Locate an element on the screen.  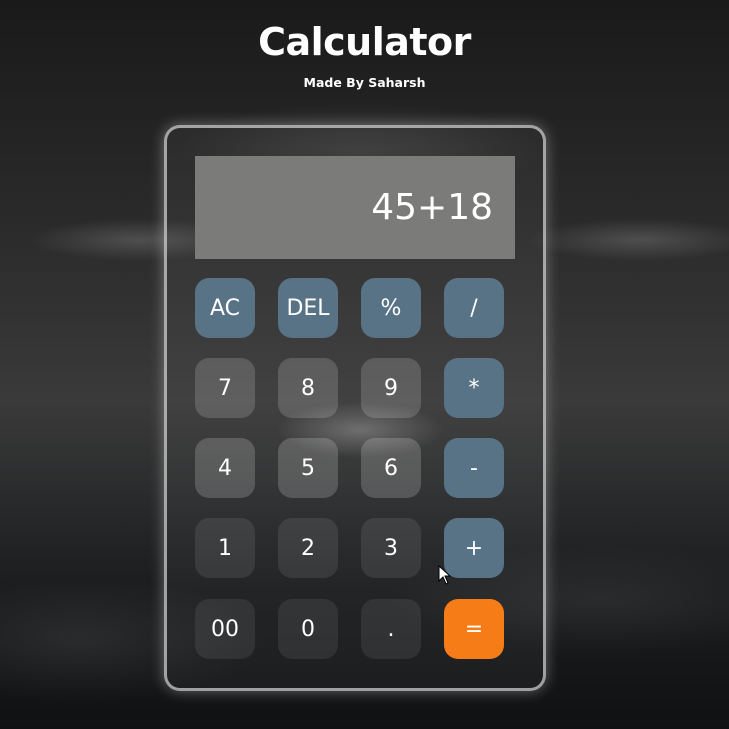
key-6: 6 is located at coordinates (391, 468).